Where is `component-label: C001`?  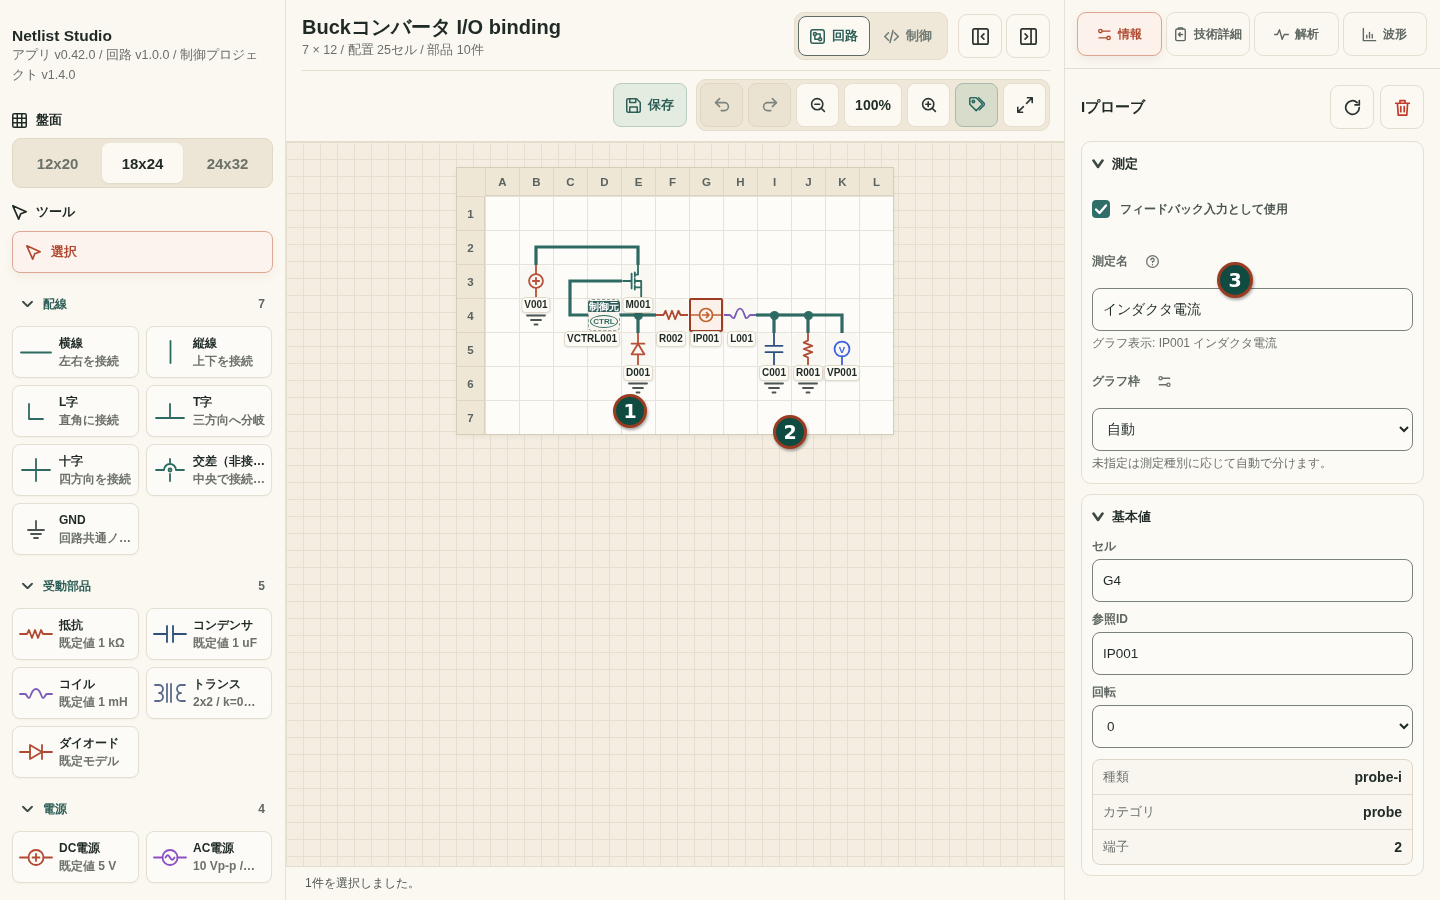 component-label: C001 is located at coordinates (774, 373).